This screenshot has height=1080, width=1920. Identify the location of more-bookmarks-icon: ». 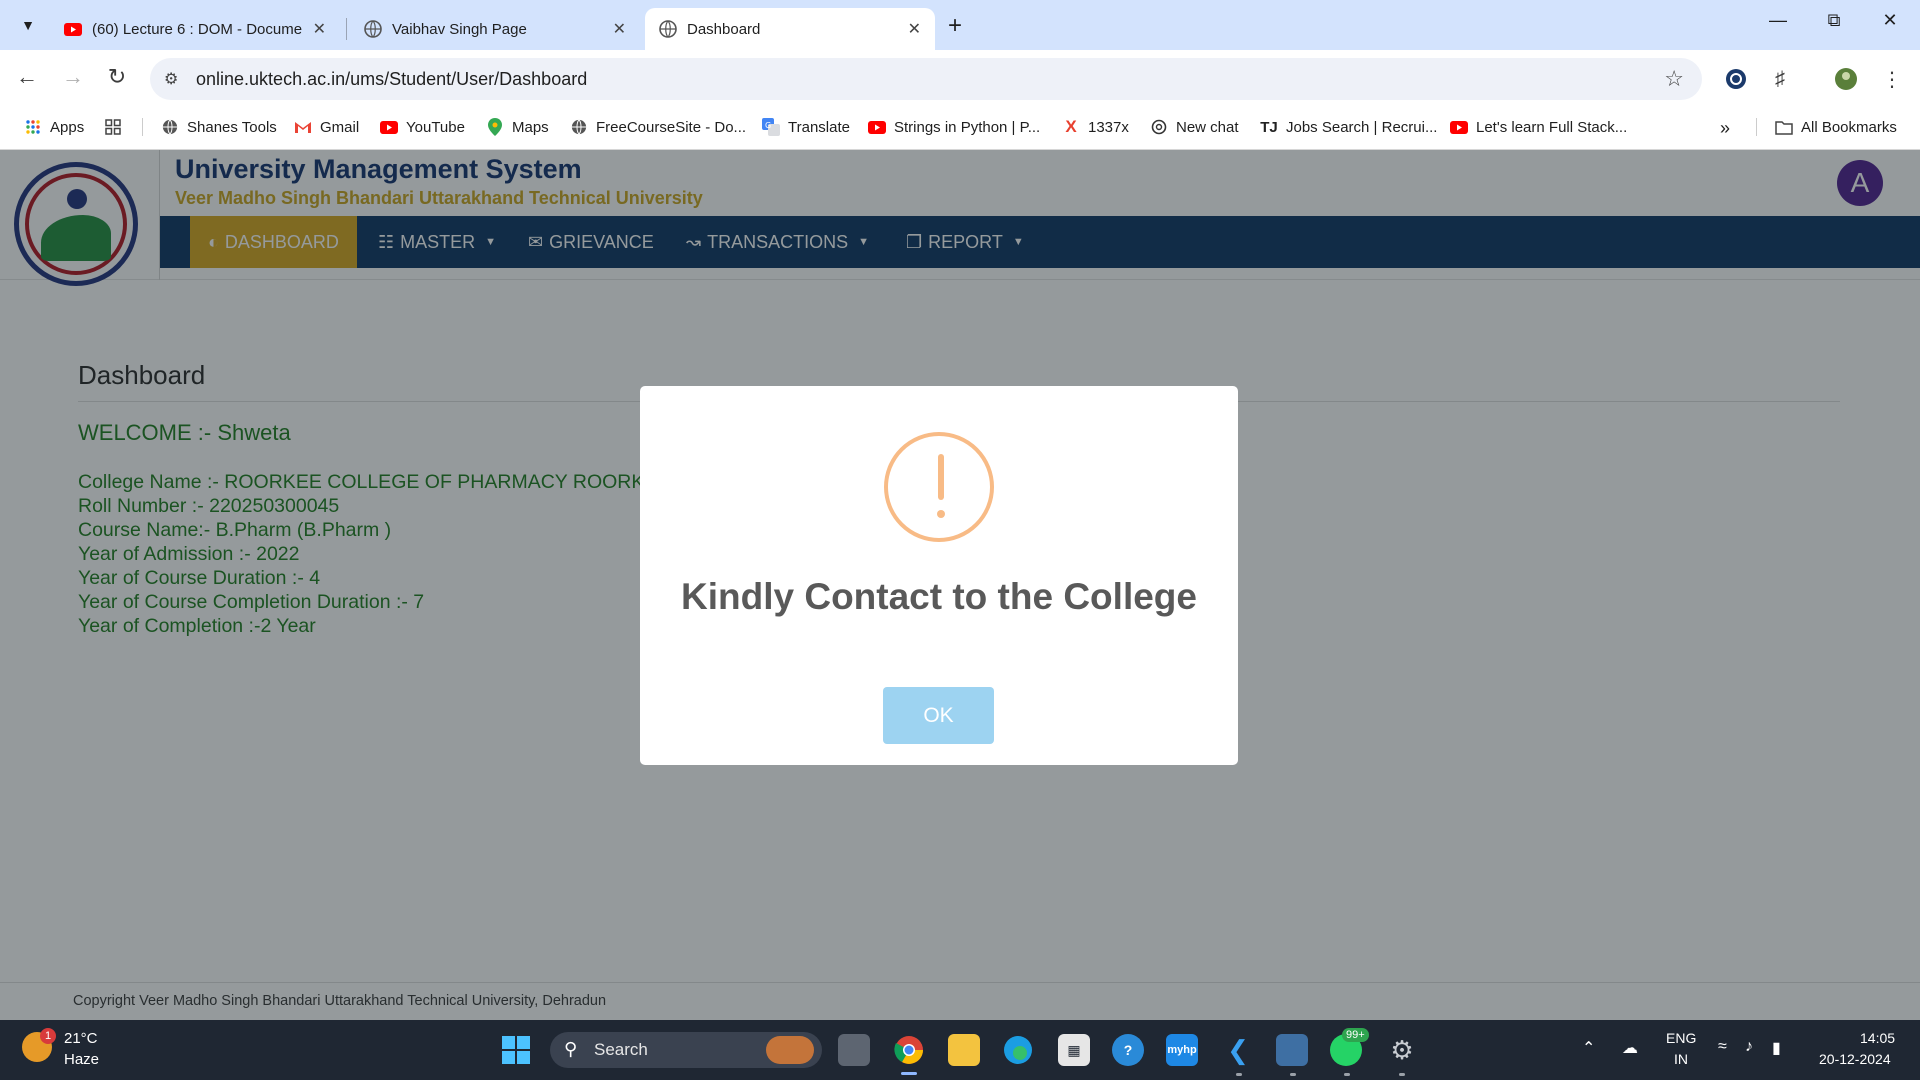
(1725, 128).